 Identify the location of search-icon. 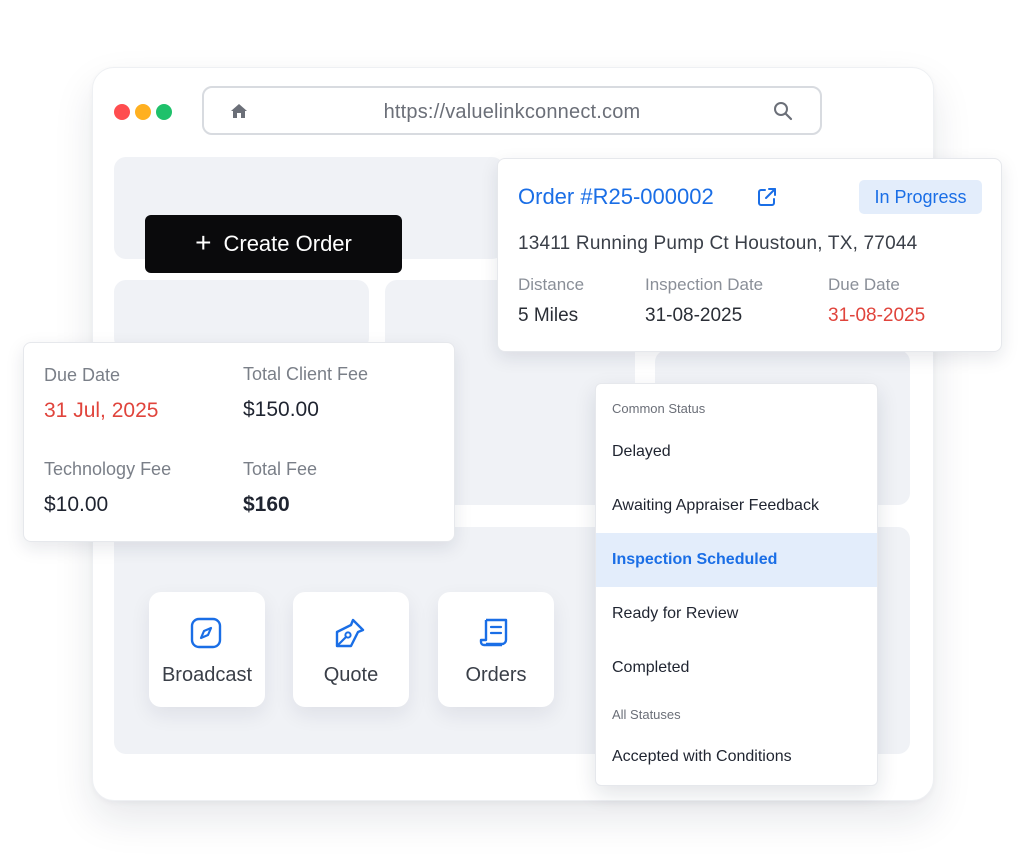
(783, 111).